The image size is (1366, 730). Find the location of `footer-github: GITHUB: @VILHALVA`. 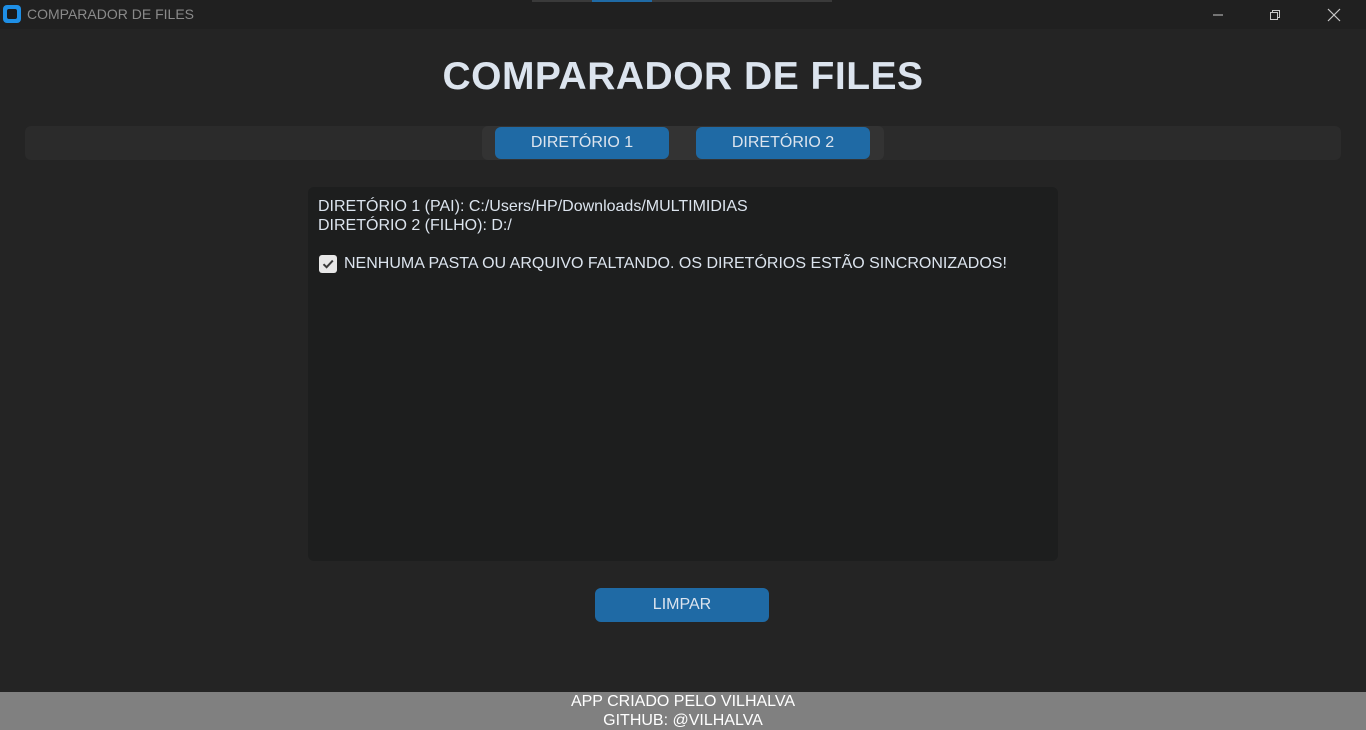

footer-github: GITHUB: @VILHALVA is located at coordinates (683, 720).